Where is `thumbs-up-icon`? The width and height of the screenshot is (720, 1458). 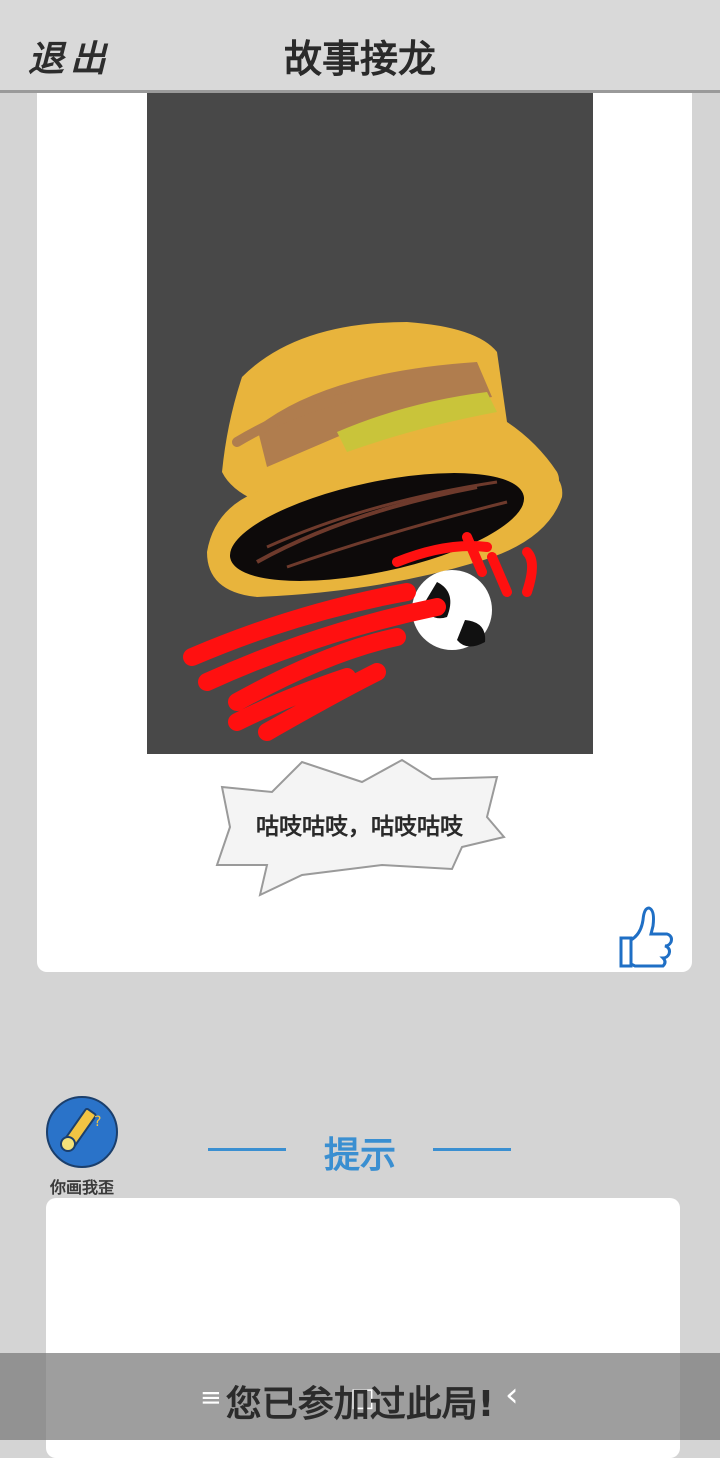
thumbs-up-icon is located at coordinates (646, 937).